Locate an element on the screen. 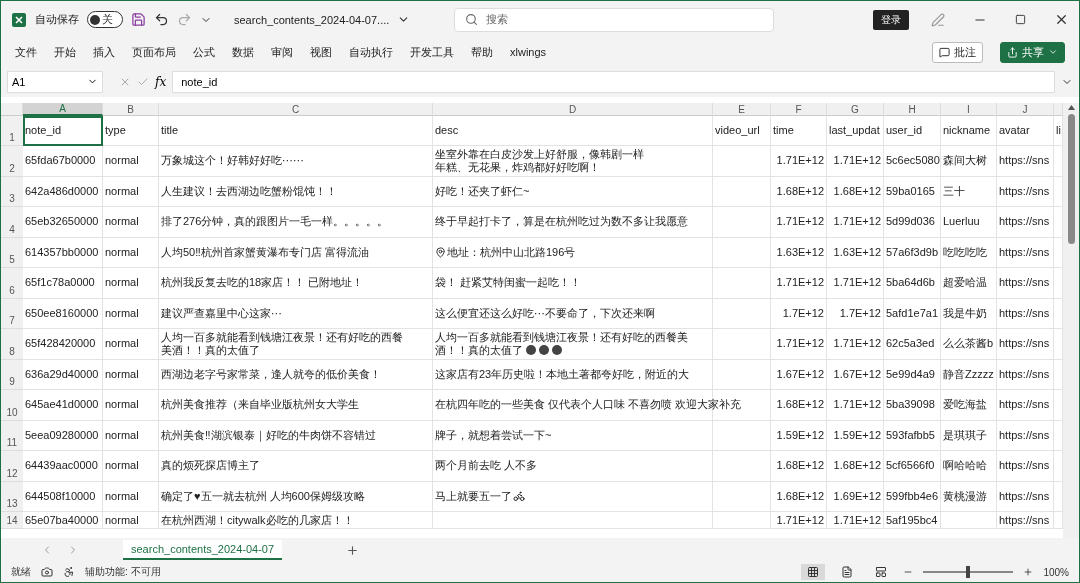 The image size is (1080, 583). formula-field: note_id is located at coordinates (613, 81).